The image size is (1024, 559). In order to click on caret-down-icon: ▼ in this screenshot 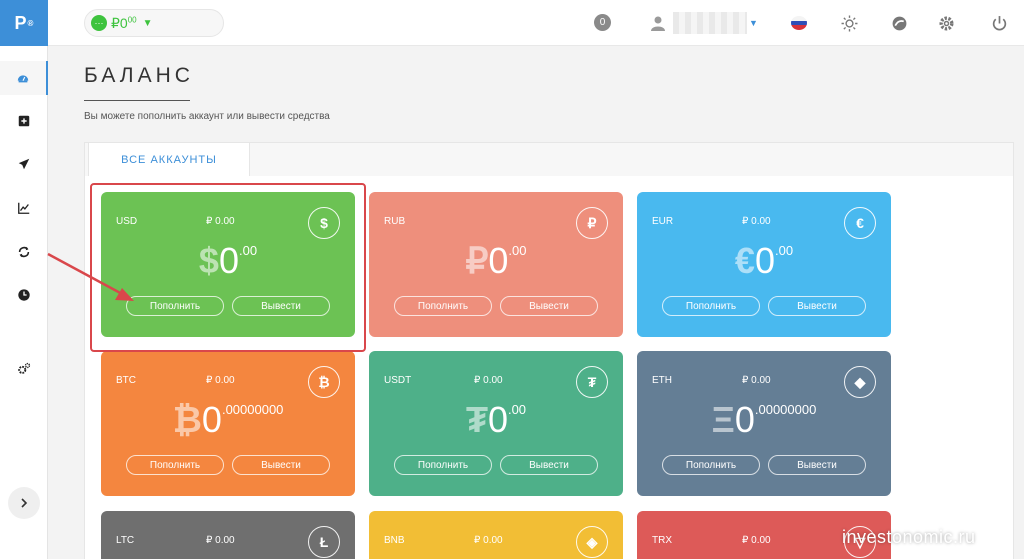, I will do `click(147, 23)`.